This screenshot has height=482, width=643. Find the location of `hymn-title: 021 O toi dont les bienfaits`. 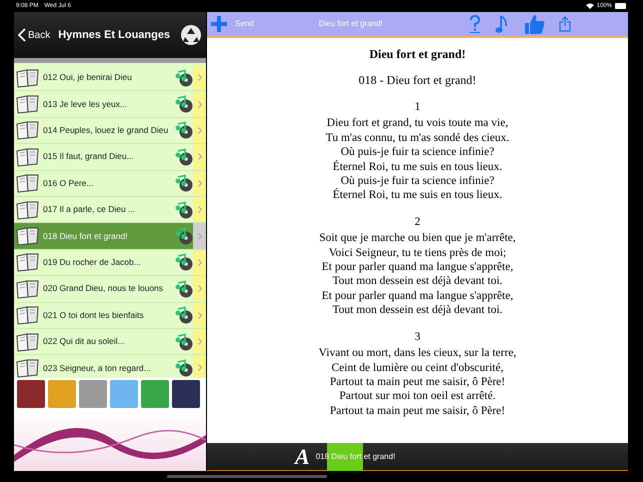

hymn-title: 021 O toi dont les bienfaits is located at coordinates (94, 315).